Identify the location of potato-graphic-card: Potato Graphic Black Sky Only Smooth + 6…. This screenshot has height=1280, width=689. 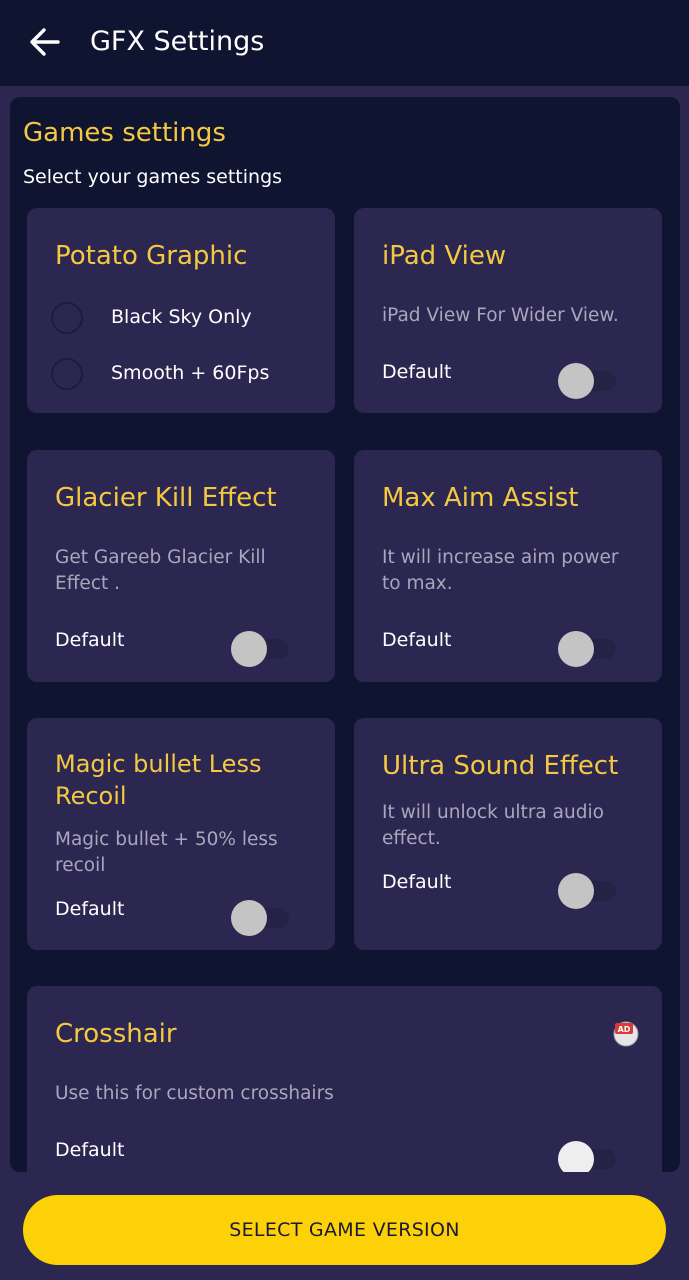
(181, 310).